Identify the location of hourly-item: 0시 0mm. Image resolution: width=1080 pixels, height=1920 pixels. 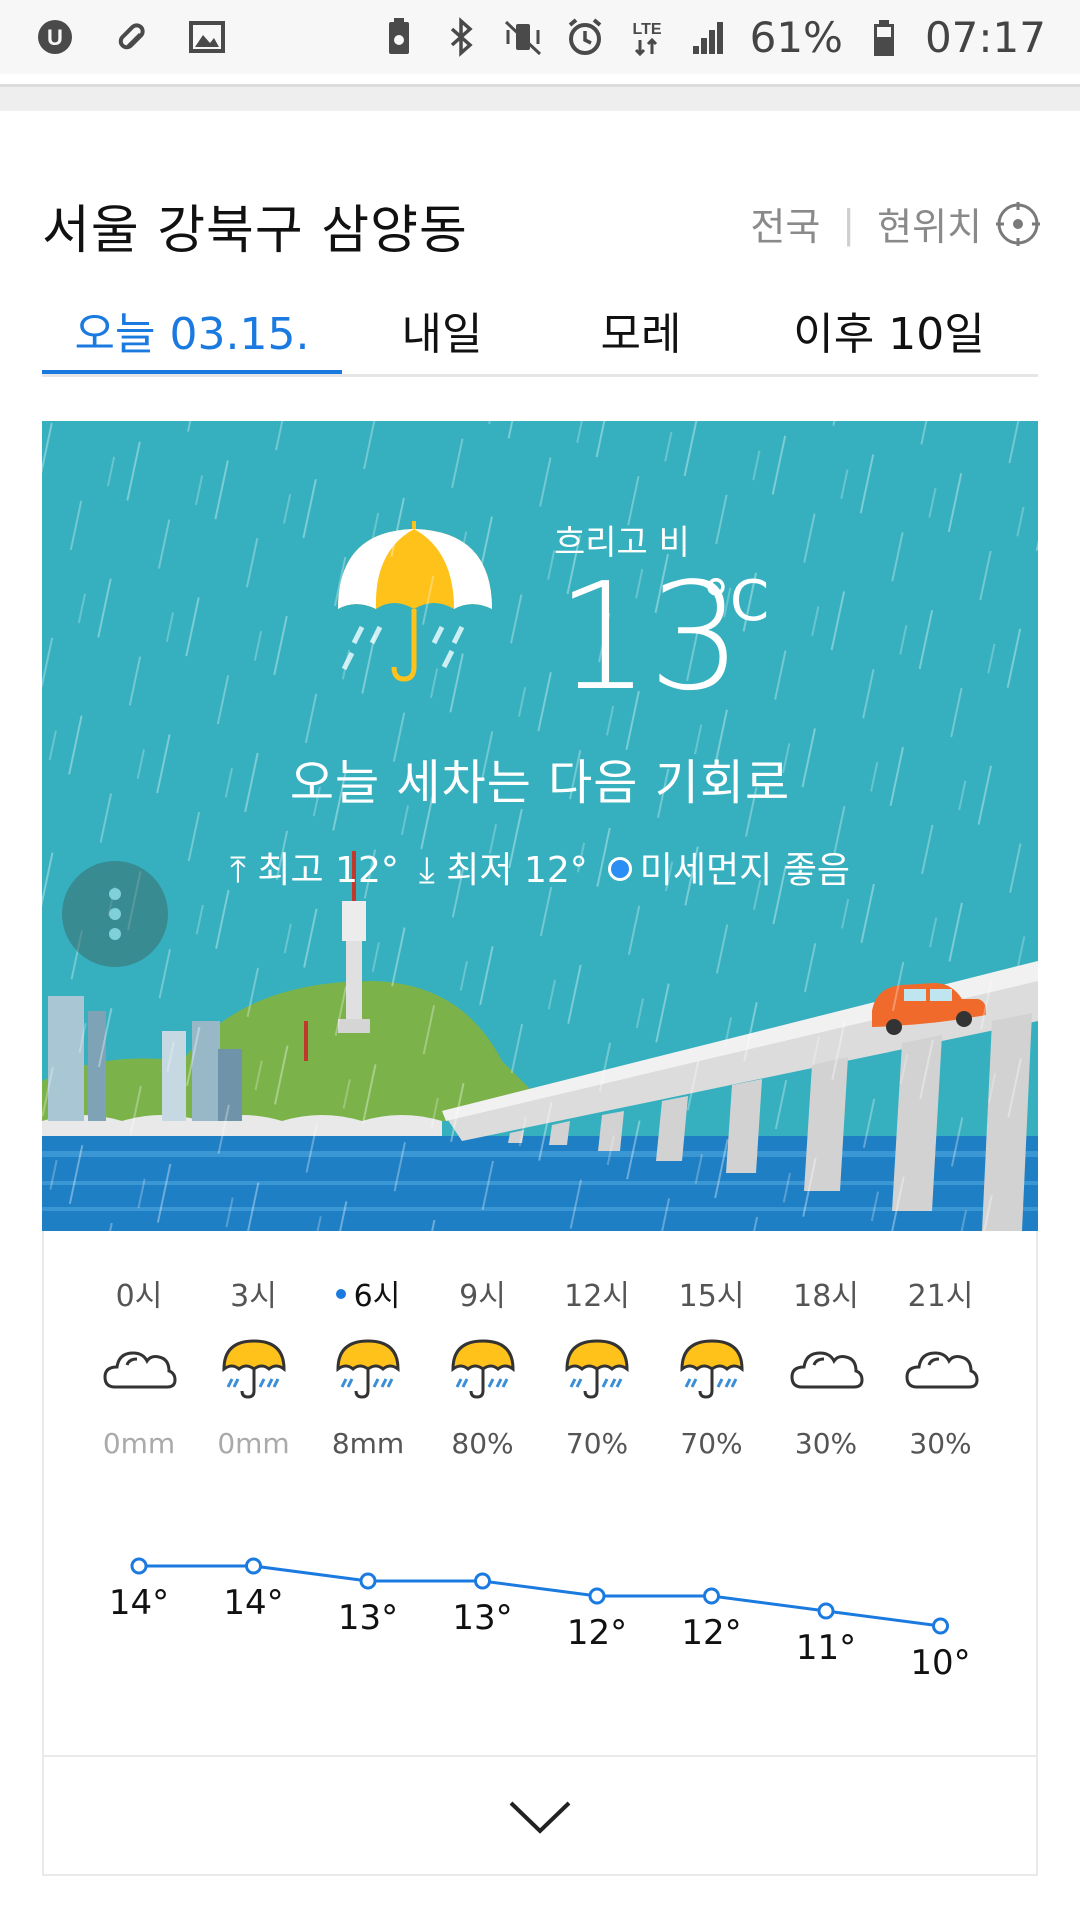
(139, 1365).